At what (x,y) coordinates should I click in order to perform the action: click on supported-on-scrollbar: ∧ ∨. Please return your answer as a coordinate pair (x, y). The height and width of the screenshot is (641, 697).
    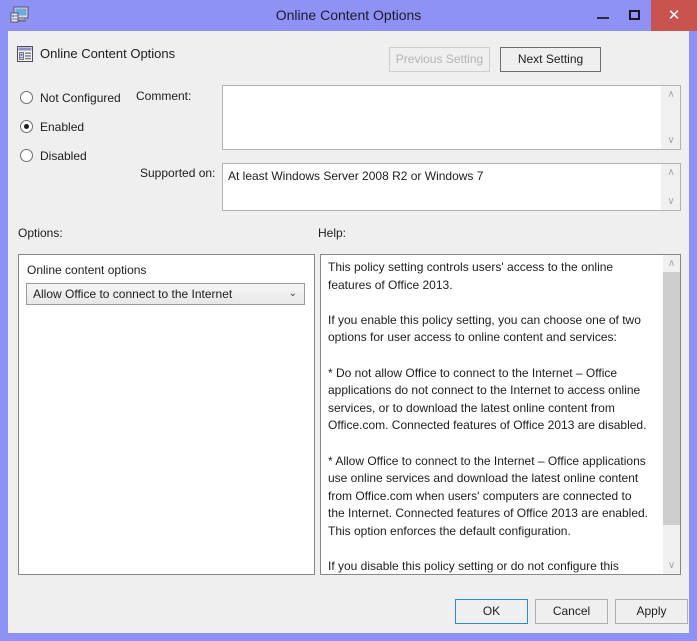
    Looking at the image, I should click on (670, 187).